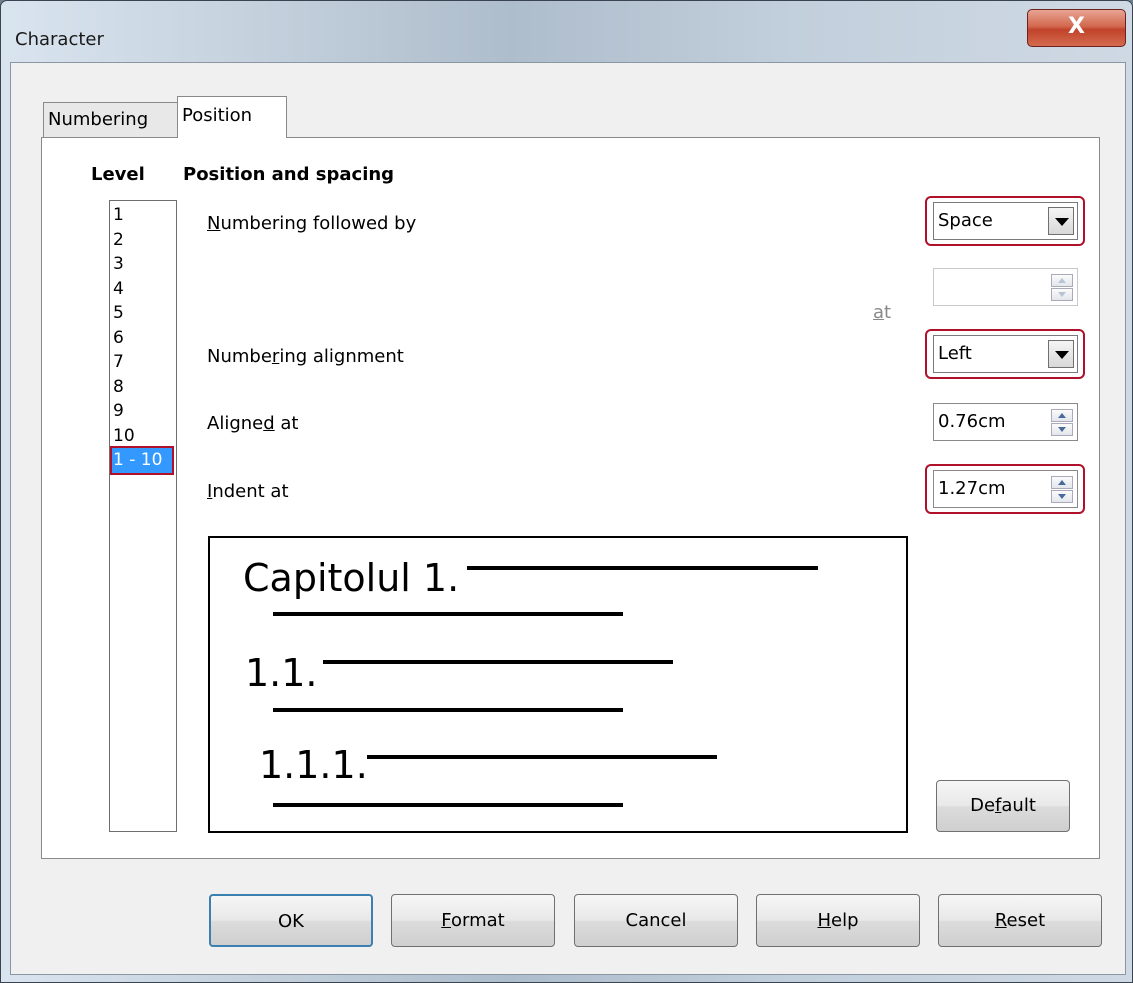  I want to click on label-text: ing alignment, so click(341, 356).